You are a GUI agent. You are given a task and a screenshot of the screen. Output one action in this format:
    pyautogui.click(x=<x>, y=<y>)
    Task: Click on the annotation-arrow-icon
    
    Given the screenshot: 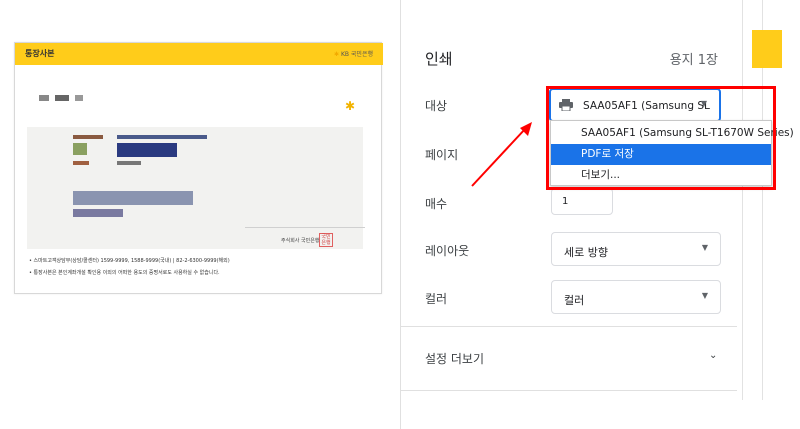 What is the action you would take?
    pyautogui.click(x=501, y=154)
    